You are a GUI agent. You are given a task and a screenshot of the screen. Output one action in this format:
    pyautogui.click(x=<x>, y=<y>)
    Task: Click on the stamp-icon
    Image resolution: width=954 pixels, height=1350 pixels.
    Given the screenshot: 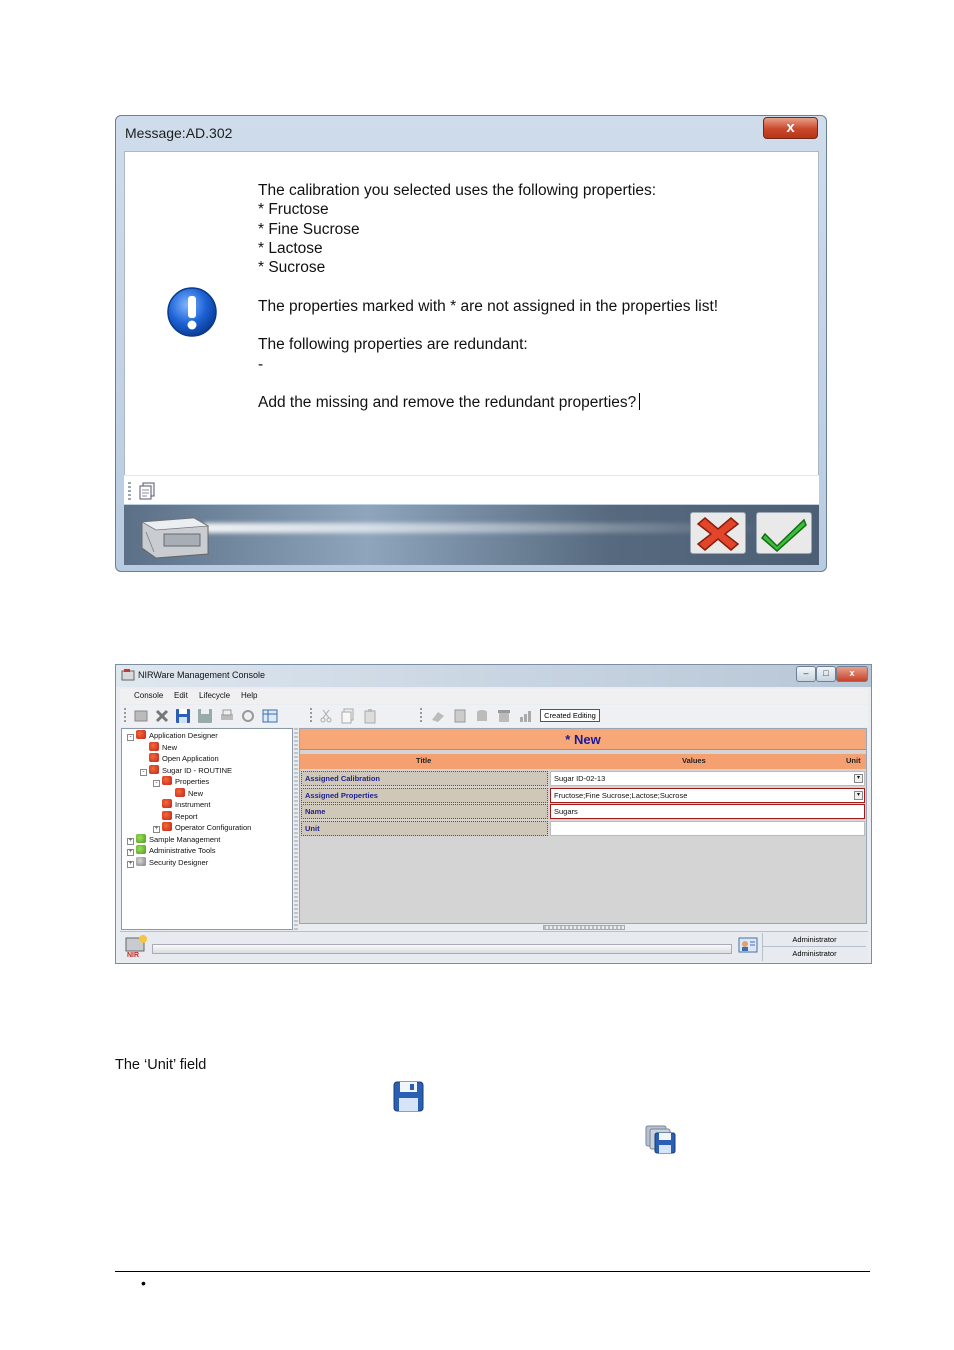 What is the action you would take?
    pyautogui.click(x=438, y=716)
    